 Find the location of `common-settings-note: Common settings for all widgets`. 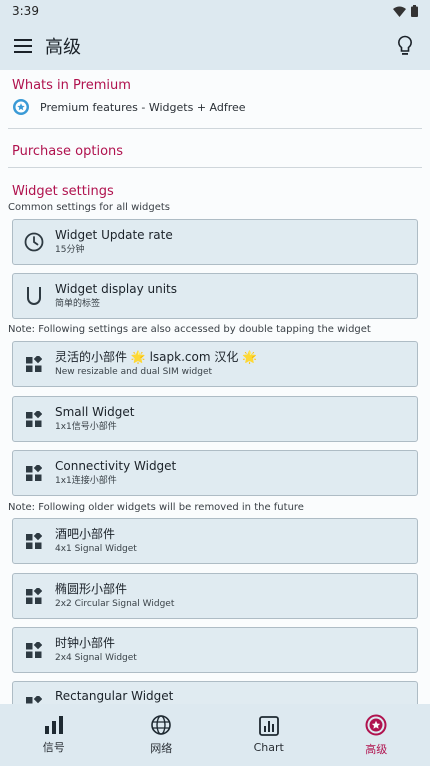

common-settings-note: Common settings for all widgets is located at coordinates (89, 207).